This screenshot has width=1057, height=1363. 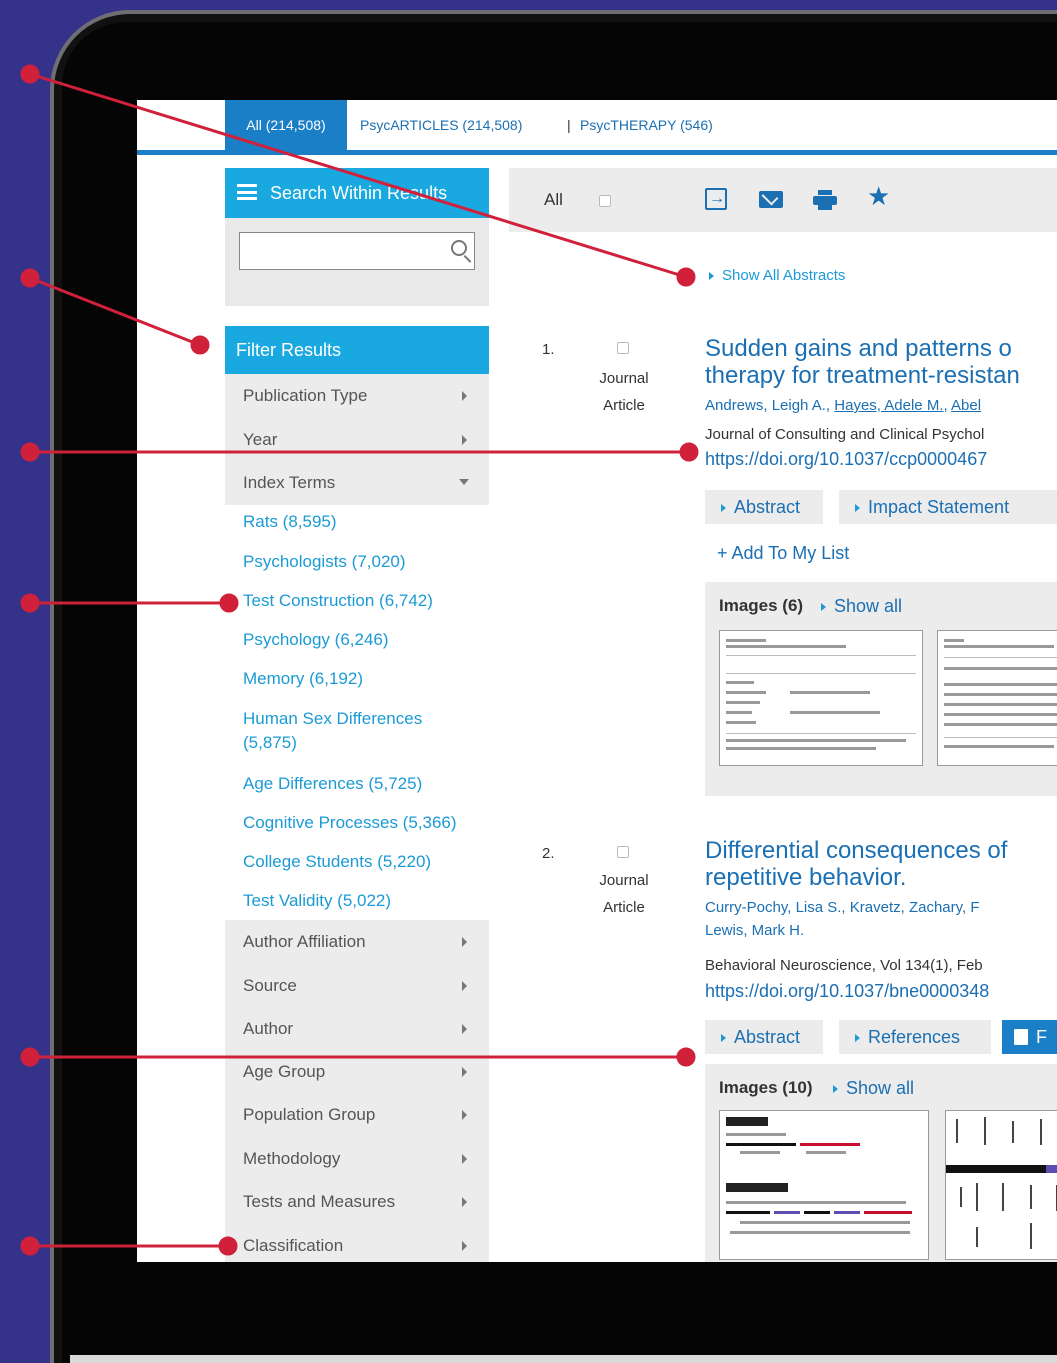 I want to click on tab-psyctherapy: PsycTHERAPY (546), so click(x=646, y=125).